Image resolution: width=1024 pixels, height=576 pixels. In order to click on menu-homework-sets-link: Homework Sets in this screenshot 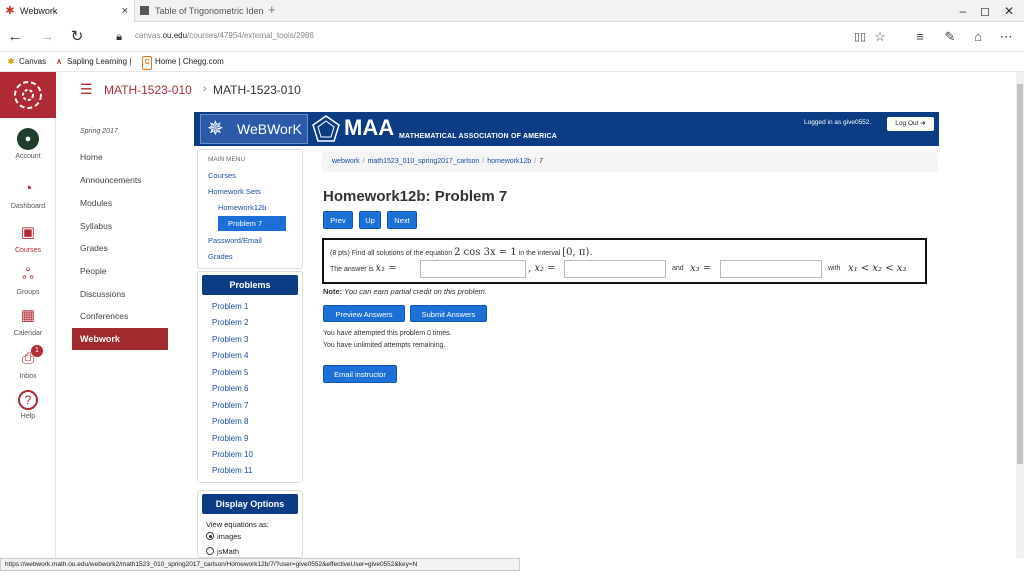, I will do `click(234, 191)`.